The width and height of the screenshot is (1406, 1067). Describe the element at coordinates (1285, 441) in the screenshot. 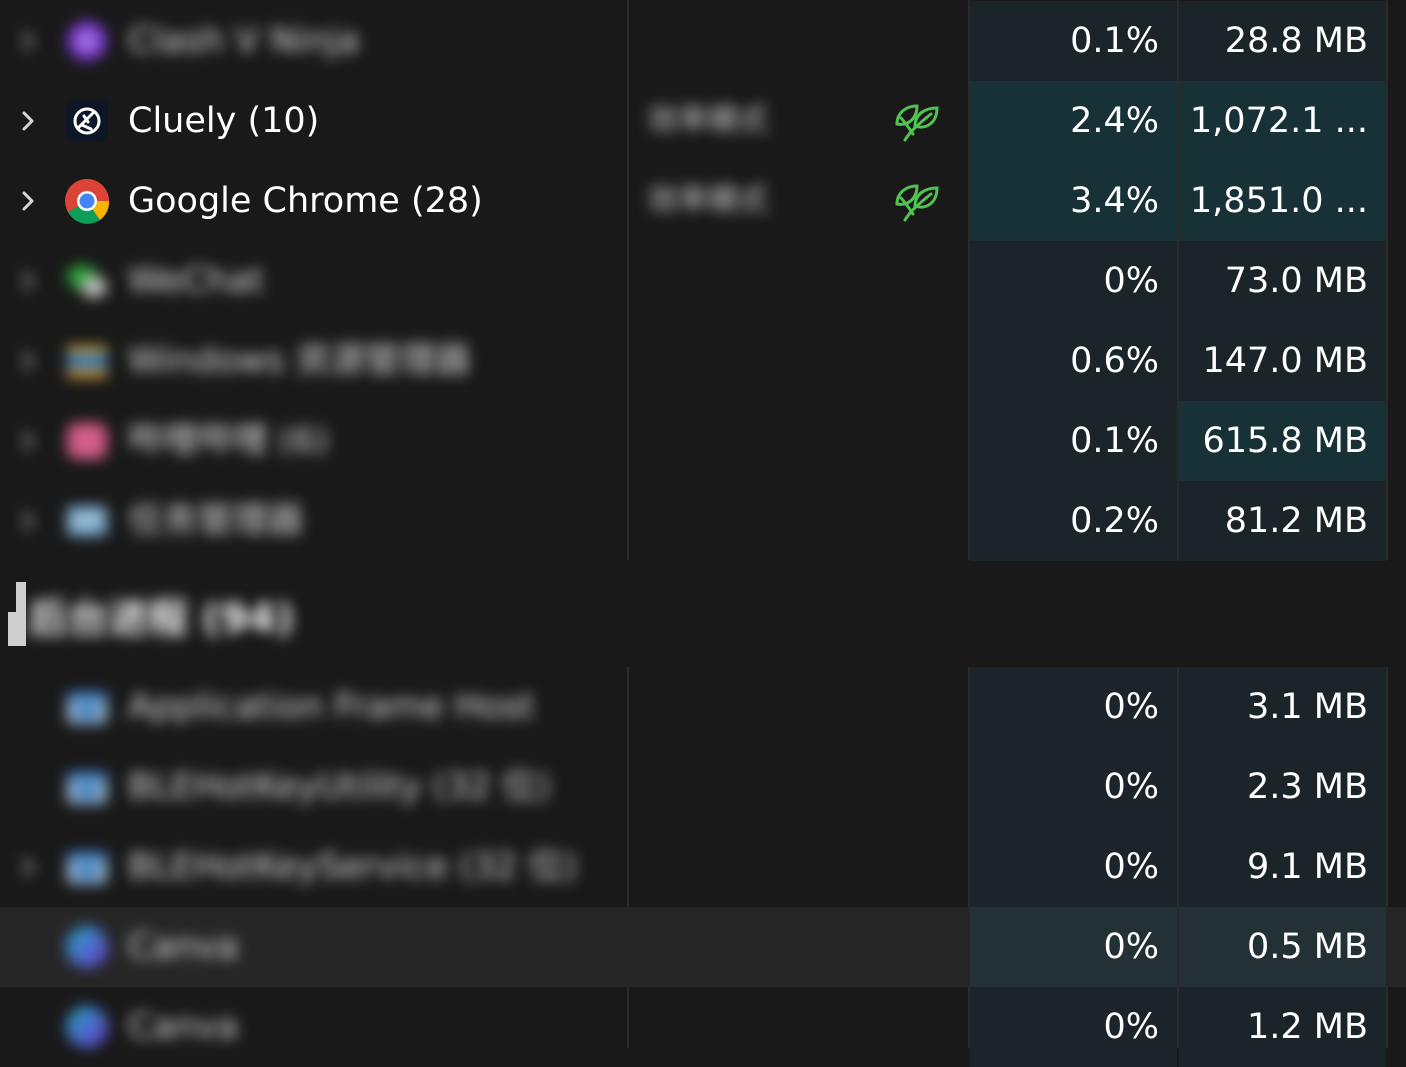

I see `memory-value: 615.8 MB` at that location.